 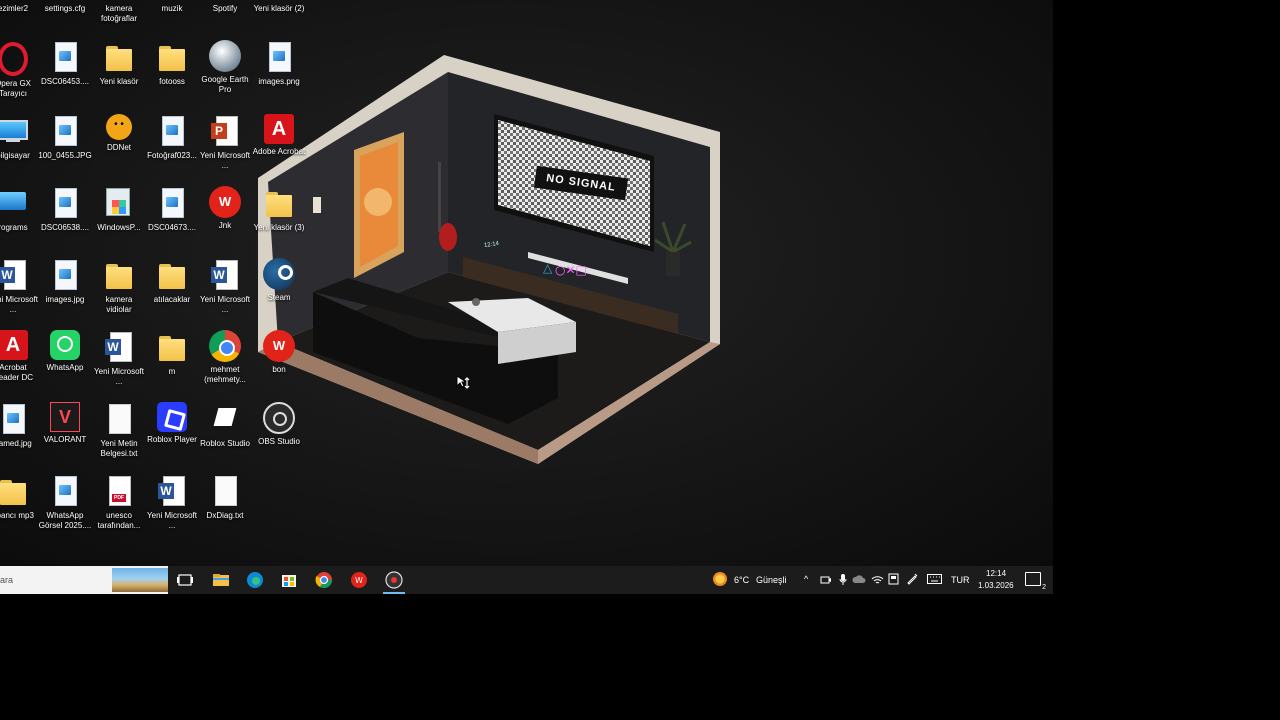 What do you see at coordinates (463, 382) in the screenshot?
I see `mouse-cursor-icon` at bounding box center [463, 382].